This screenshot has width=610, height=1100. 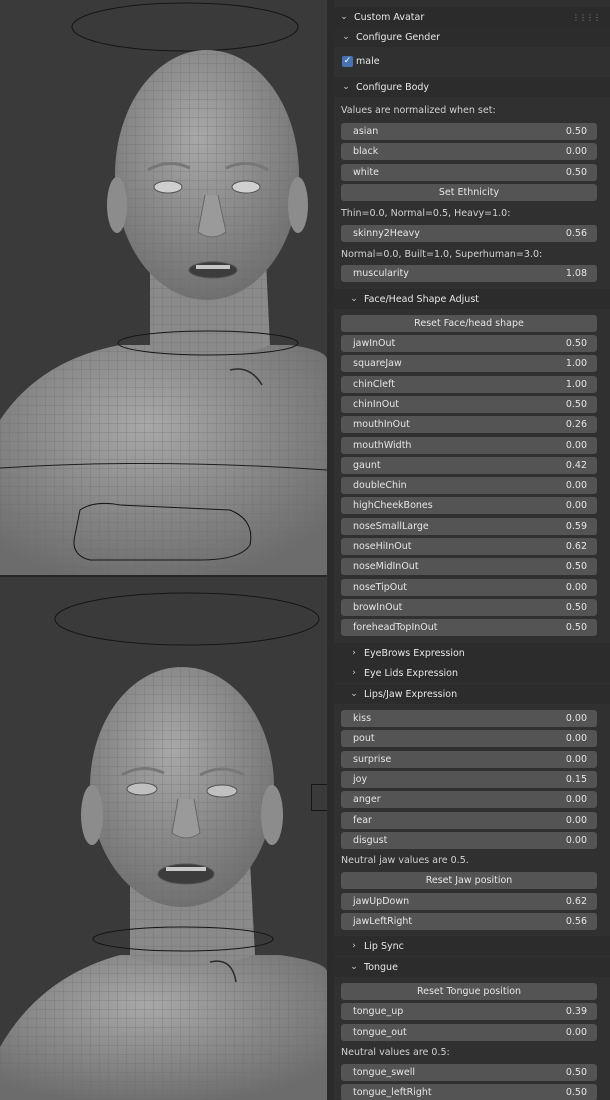 I want to click on slider-jawleftright: jawLeftRight 0.56, so click(x=469, y=921).